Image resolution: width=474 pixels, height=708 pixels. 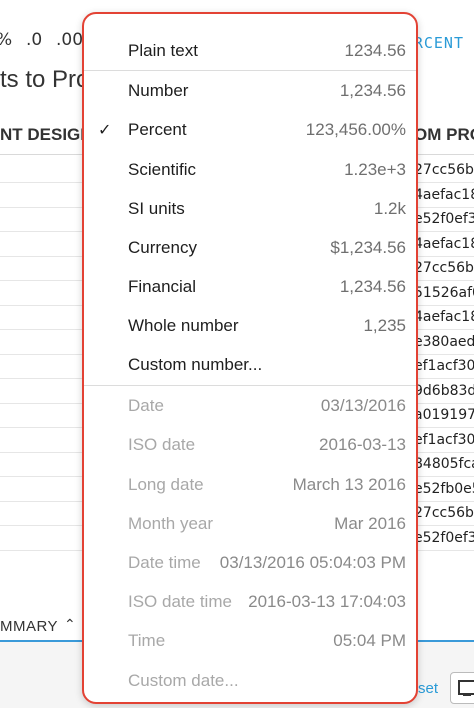 What do you see at coordinates (157, 129) in the screenshot?
I see `menu-item-label: Percent` at bounding box center [157, 129].